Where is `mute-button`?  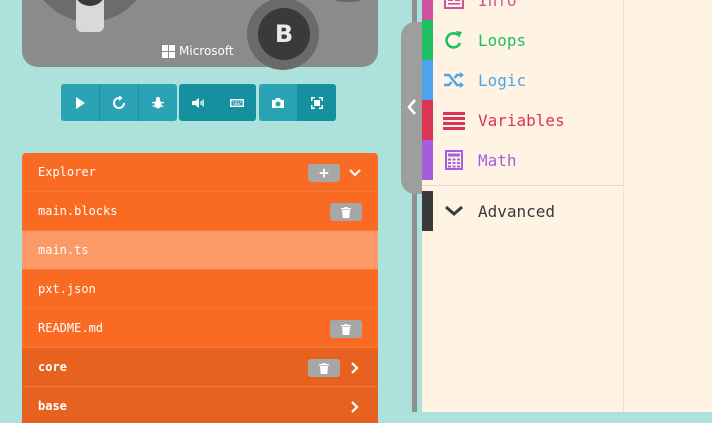 mute-button is located at coordinates (198, 102).